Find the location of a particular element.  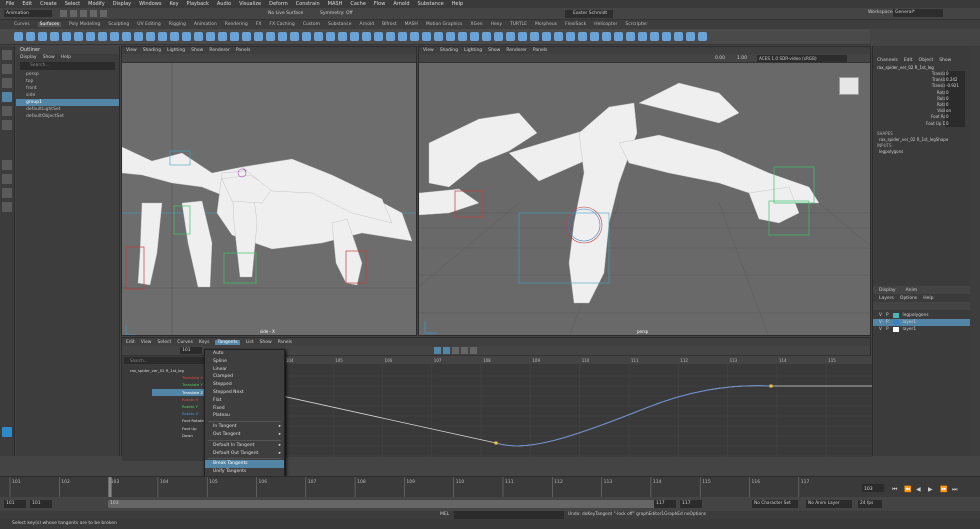

menu-help: Help is located at coordinates (457, 4).